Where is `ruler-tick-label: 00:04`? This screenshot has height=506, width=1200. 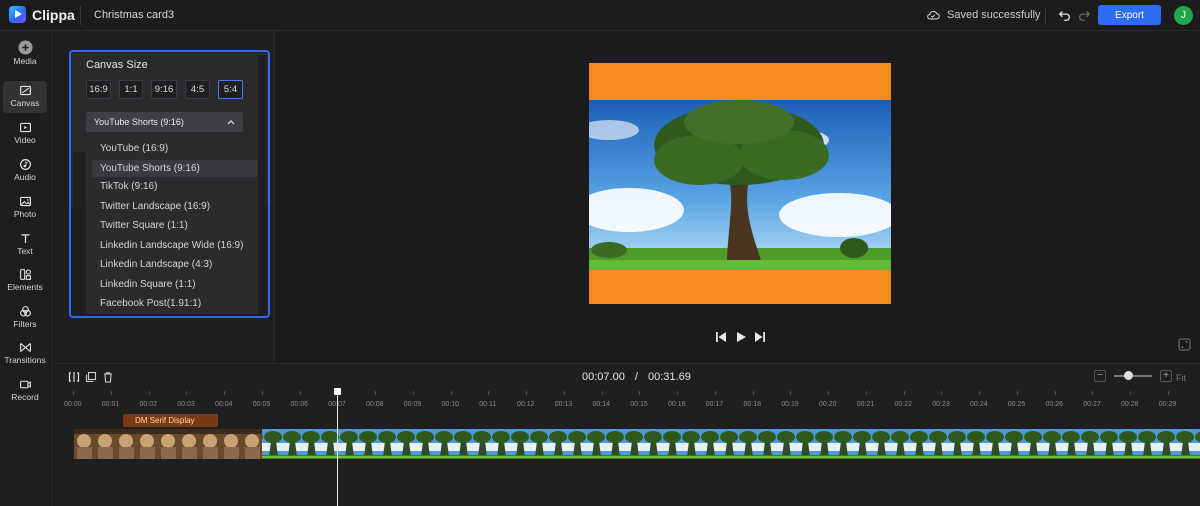
ruler-tick-label: 00:04 is located at coordinates (224, 404).